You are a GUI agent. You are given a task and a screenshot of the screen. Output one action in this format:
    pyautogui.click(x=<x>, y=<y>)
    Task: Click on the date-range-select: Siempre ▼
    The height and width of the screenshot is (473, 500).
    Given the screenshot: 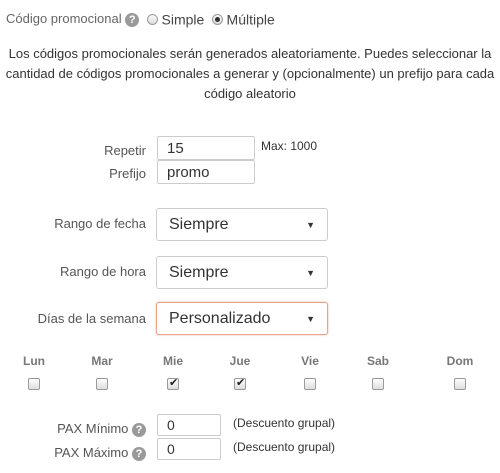 What is the action you would take?
    pyautogui.click(x=242, y=224)
    